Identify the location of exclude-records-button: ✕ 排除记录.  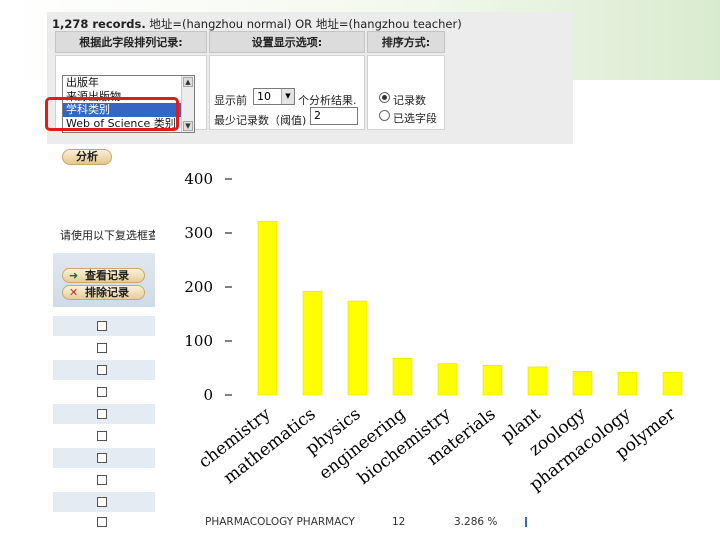
(103, 292).